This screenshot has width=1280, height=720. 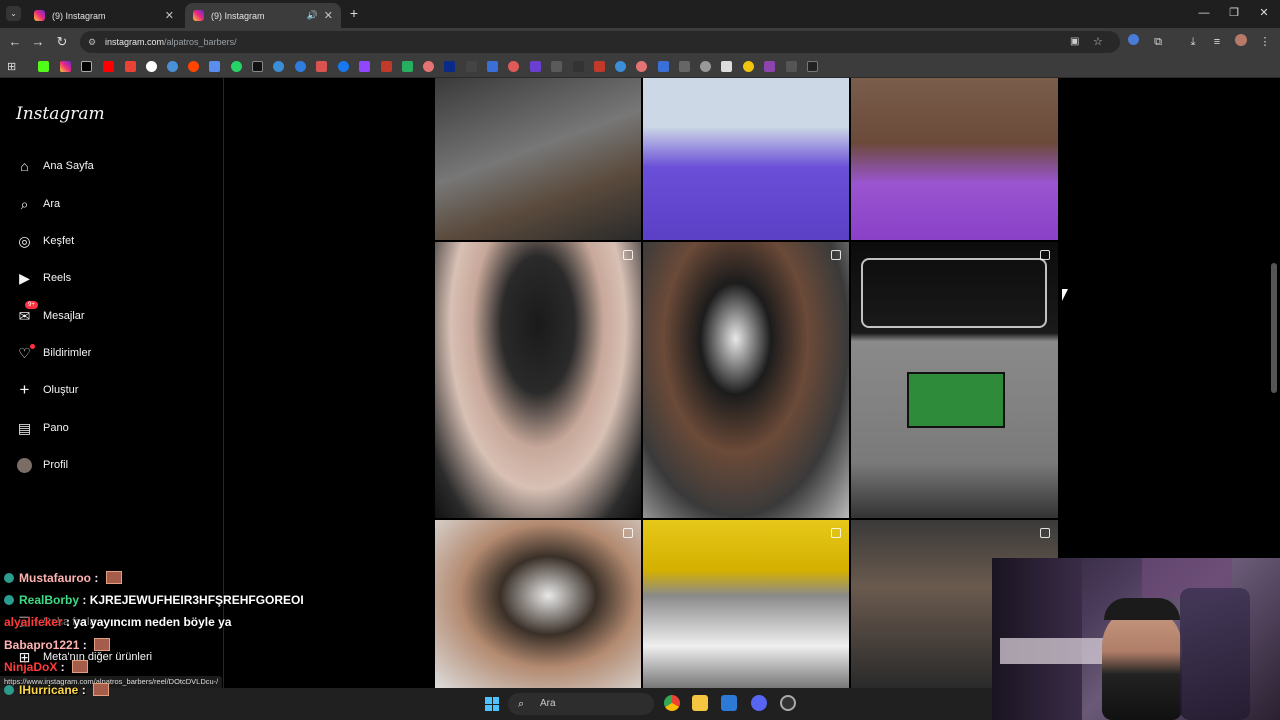 I want to click on nav-dashboard: ▤ Pano, so click(x=42, y=428).